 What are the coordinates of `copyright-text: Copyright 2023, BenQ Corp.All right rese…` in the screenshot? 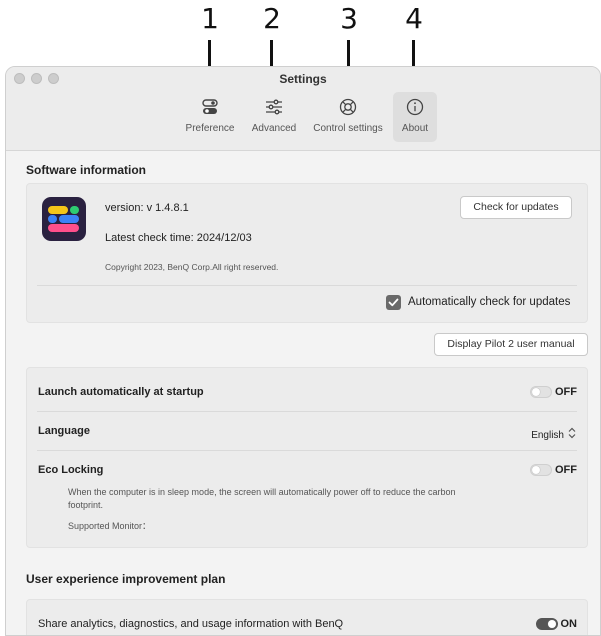 It's located at (192, 267).